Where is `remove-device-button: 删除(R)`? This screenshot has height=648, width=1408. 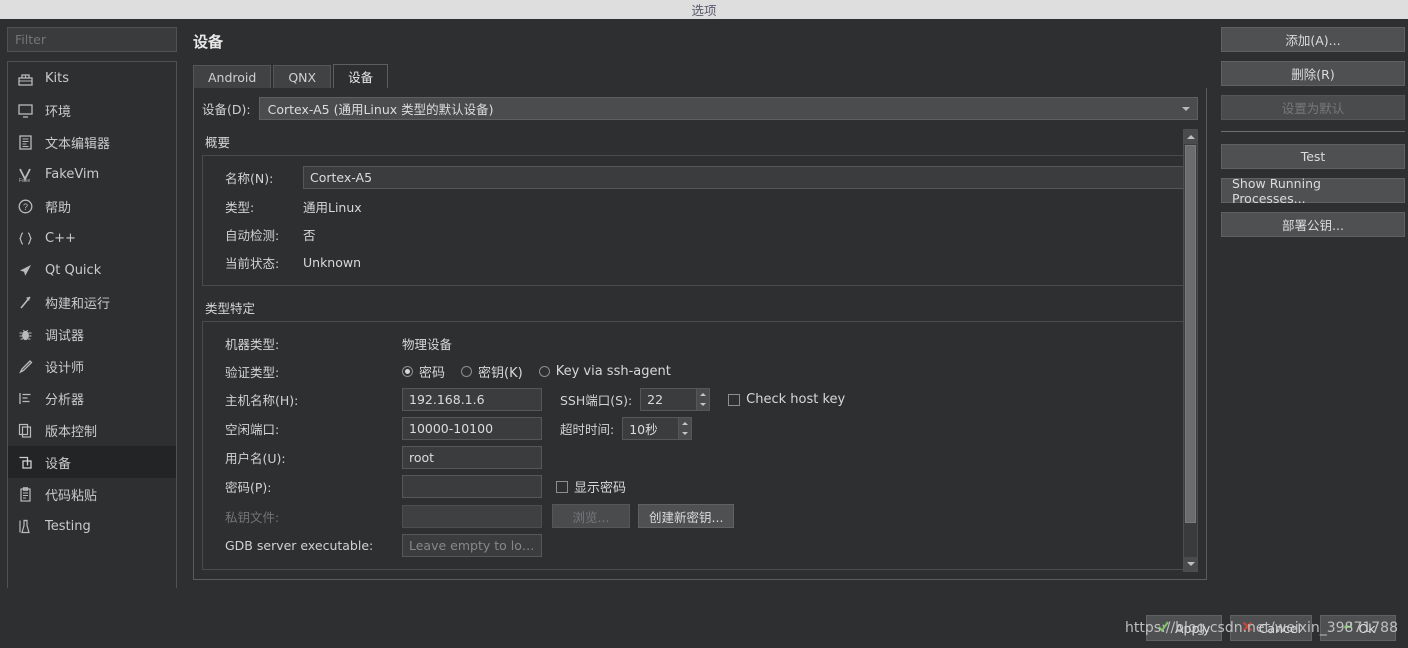 remove-device-button: 删除(R) is located at coordinates (1313, 73).